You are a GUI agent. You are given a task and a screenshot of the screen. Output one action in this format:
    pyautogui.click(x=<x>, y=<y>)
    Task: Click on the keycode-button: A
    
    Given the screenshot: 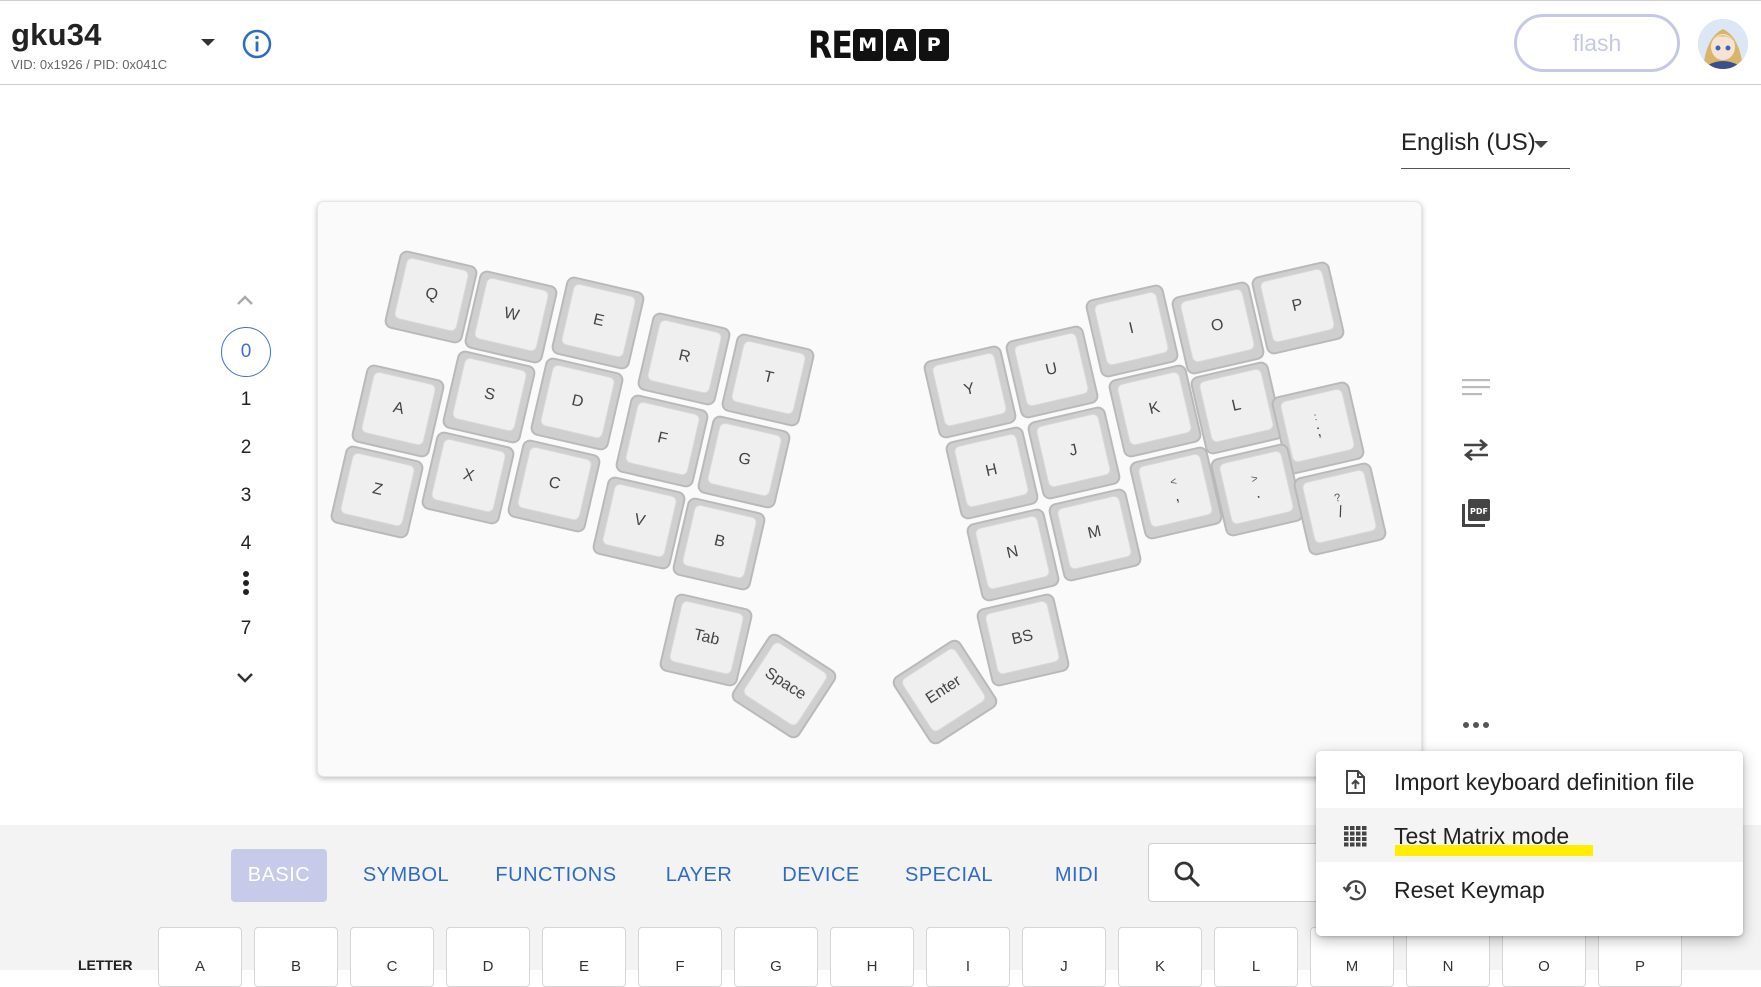 What is the action you would take?
    pyautogui.click(x=200, y=957)
    